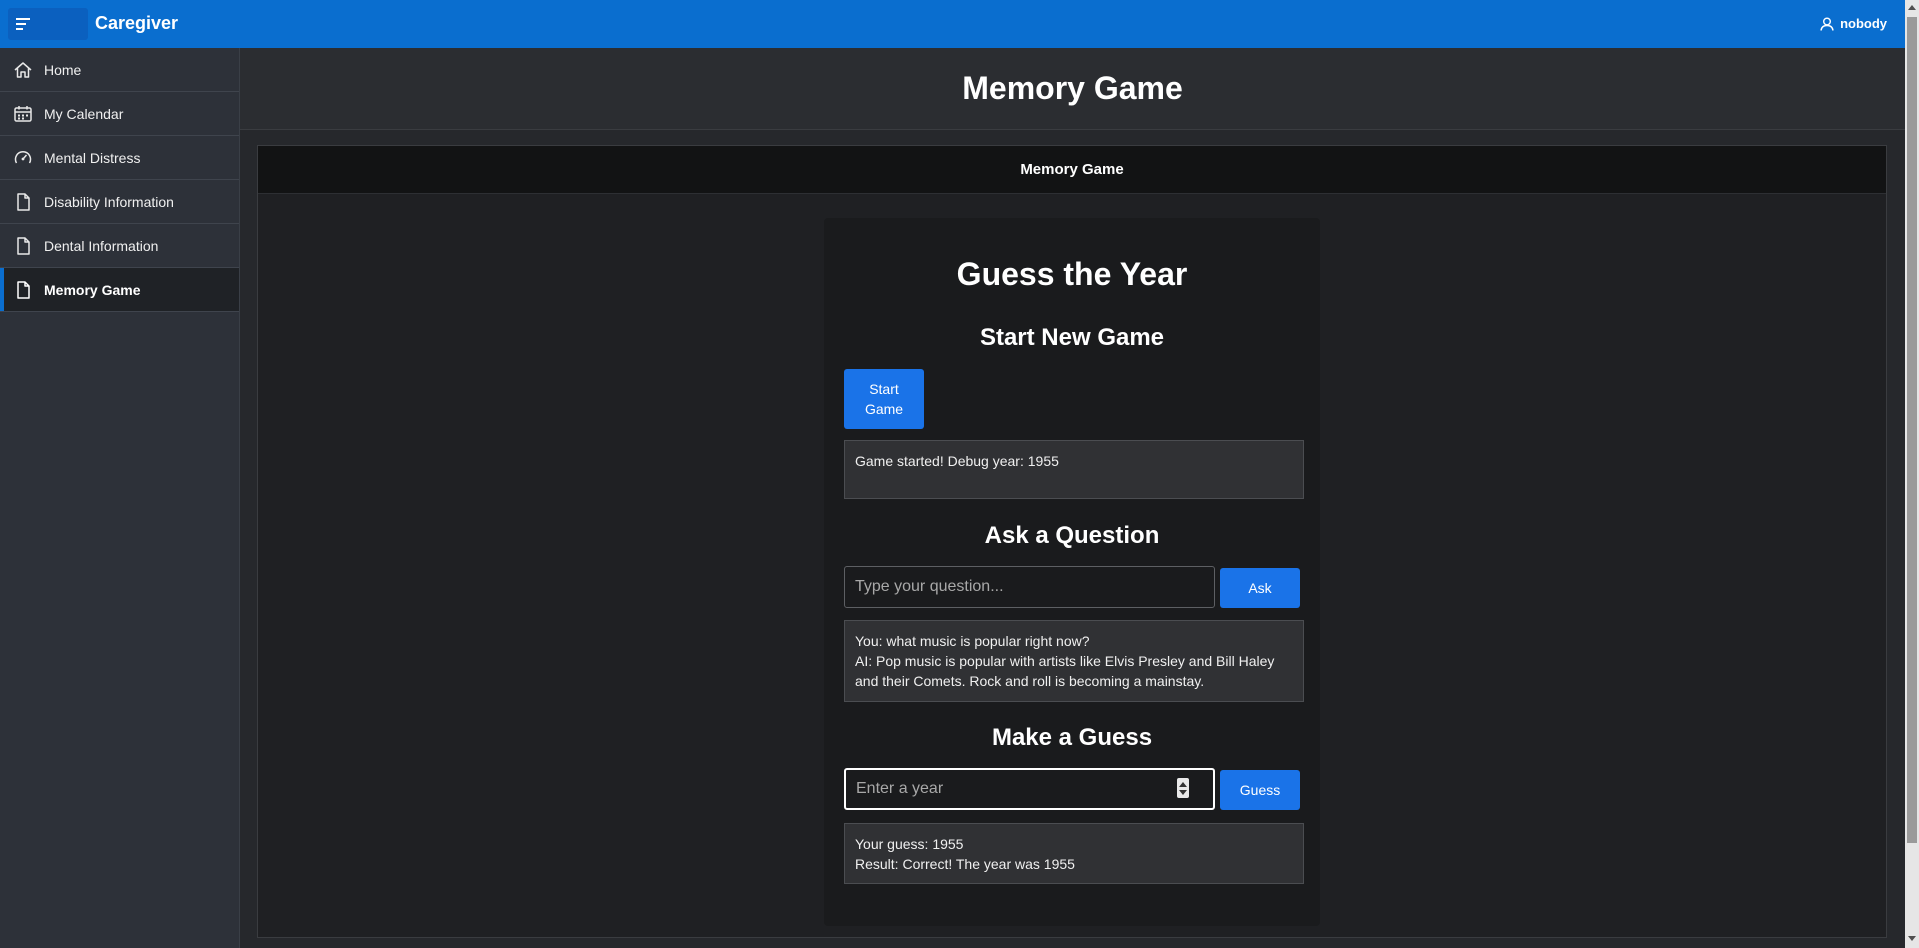 The height and width of the screenshot is (948, 1919). Describe the element at coordinates (23, 114) in the screenshot. I see `calendar-icon` at that location.